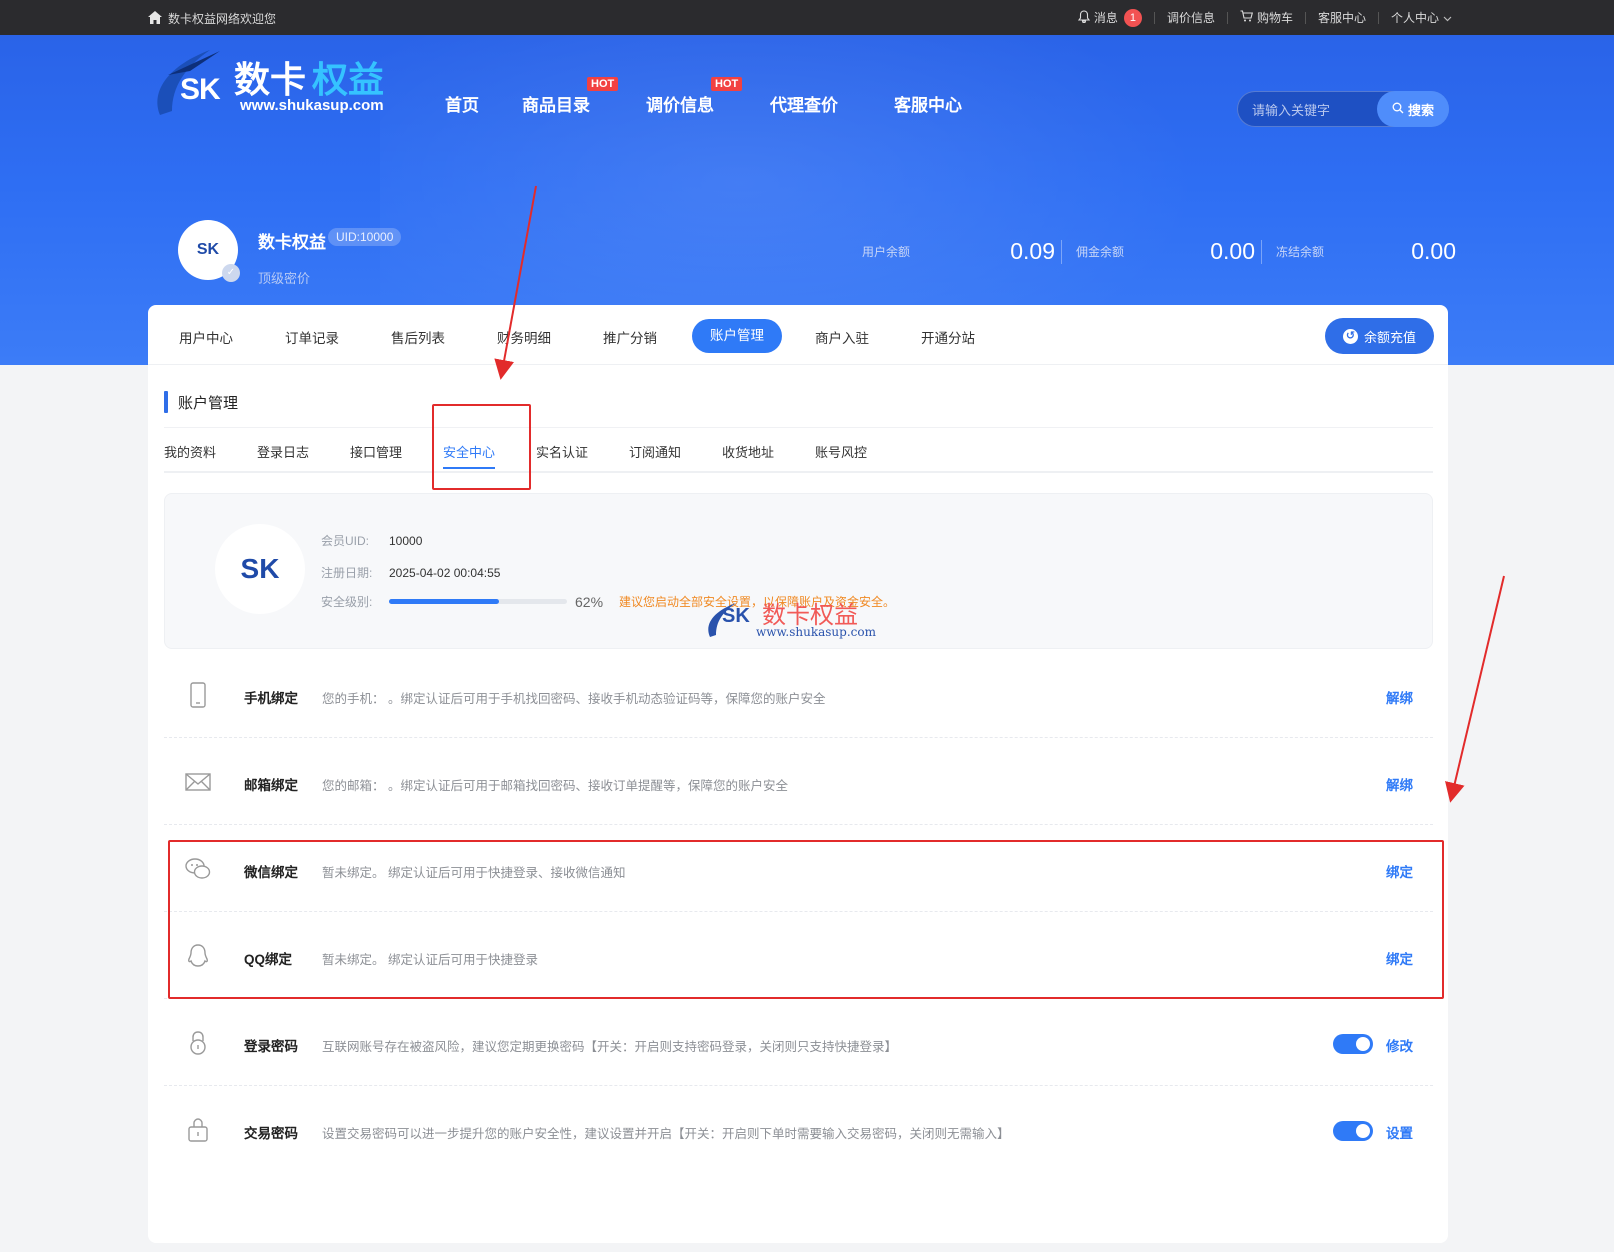 The image size is (1614, 1252). What do you see at coordinates (198, 1043) in the screenshot?
I see `lock-icon` at bounding box center [198, 1043].